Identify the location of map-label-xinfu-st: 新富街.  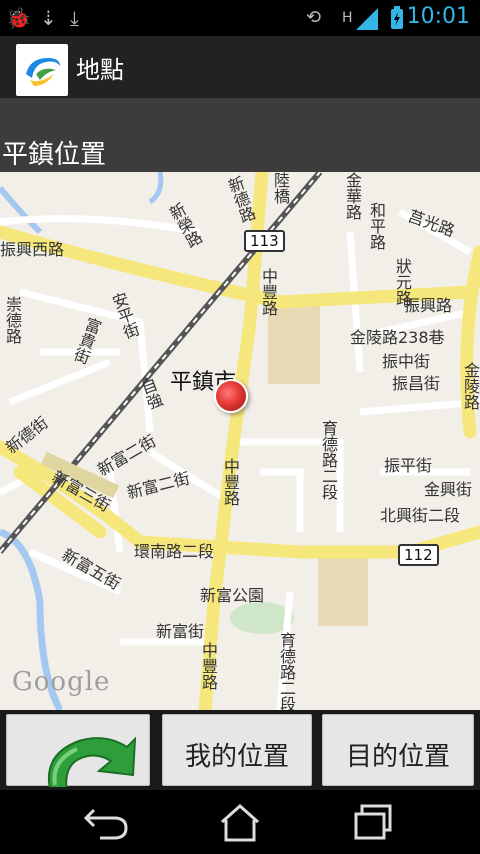
(180, 631).